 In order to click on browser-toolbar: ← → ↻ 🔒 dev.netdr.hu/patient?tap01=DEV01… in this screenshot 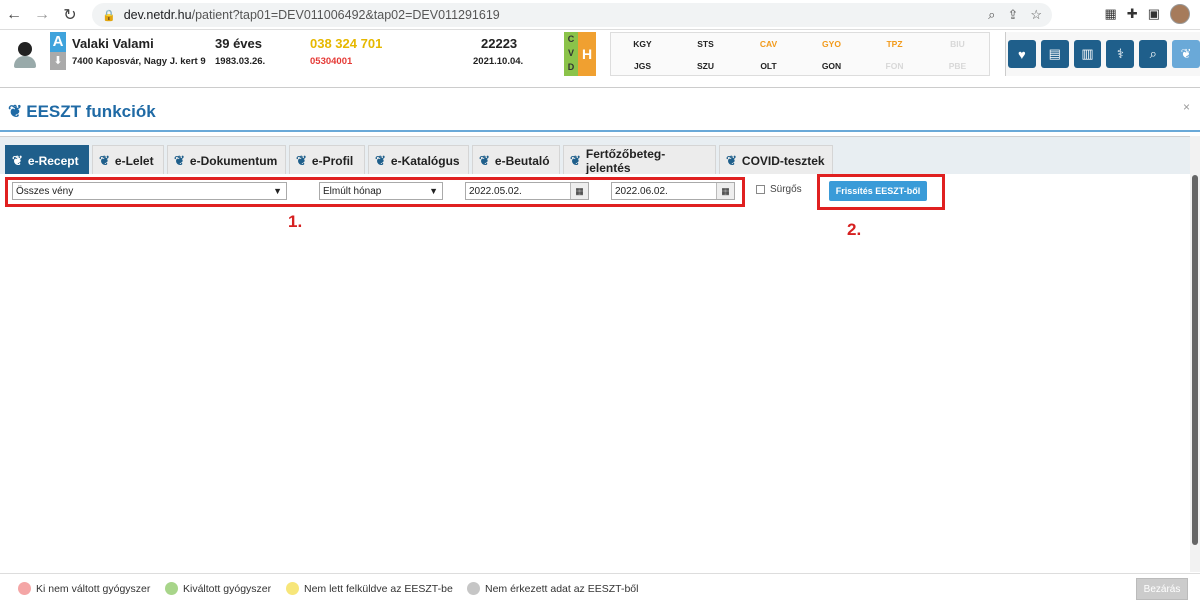, I will do `click(600, 15)`.